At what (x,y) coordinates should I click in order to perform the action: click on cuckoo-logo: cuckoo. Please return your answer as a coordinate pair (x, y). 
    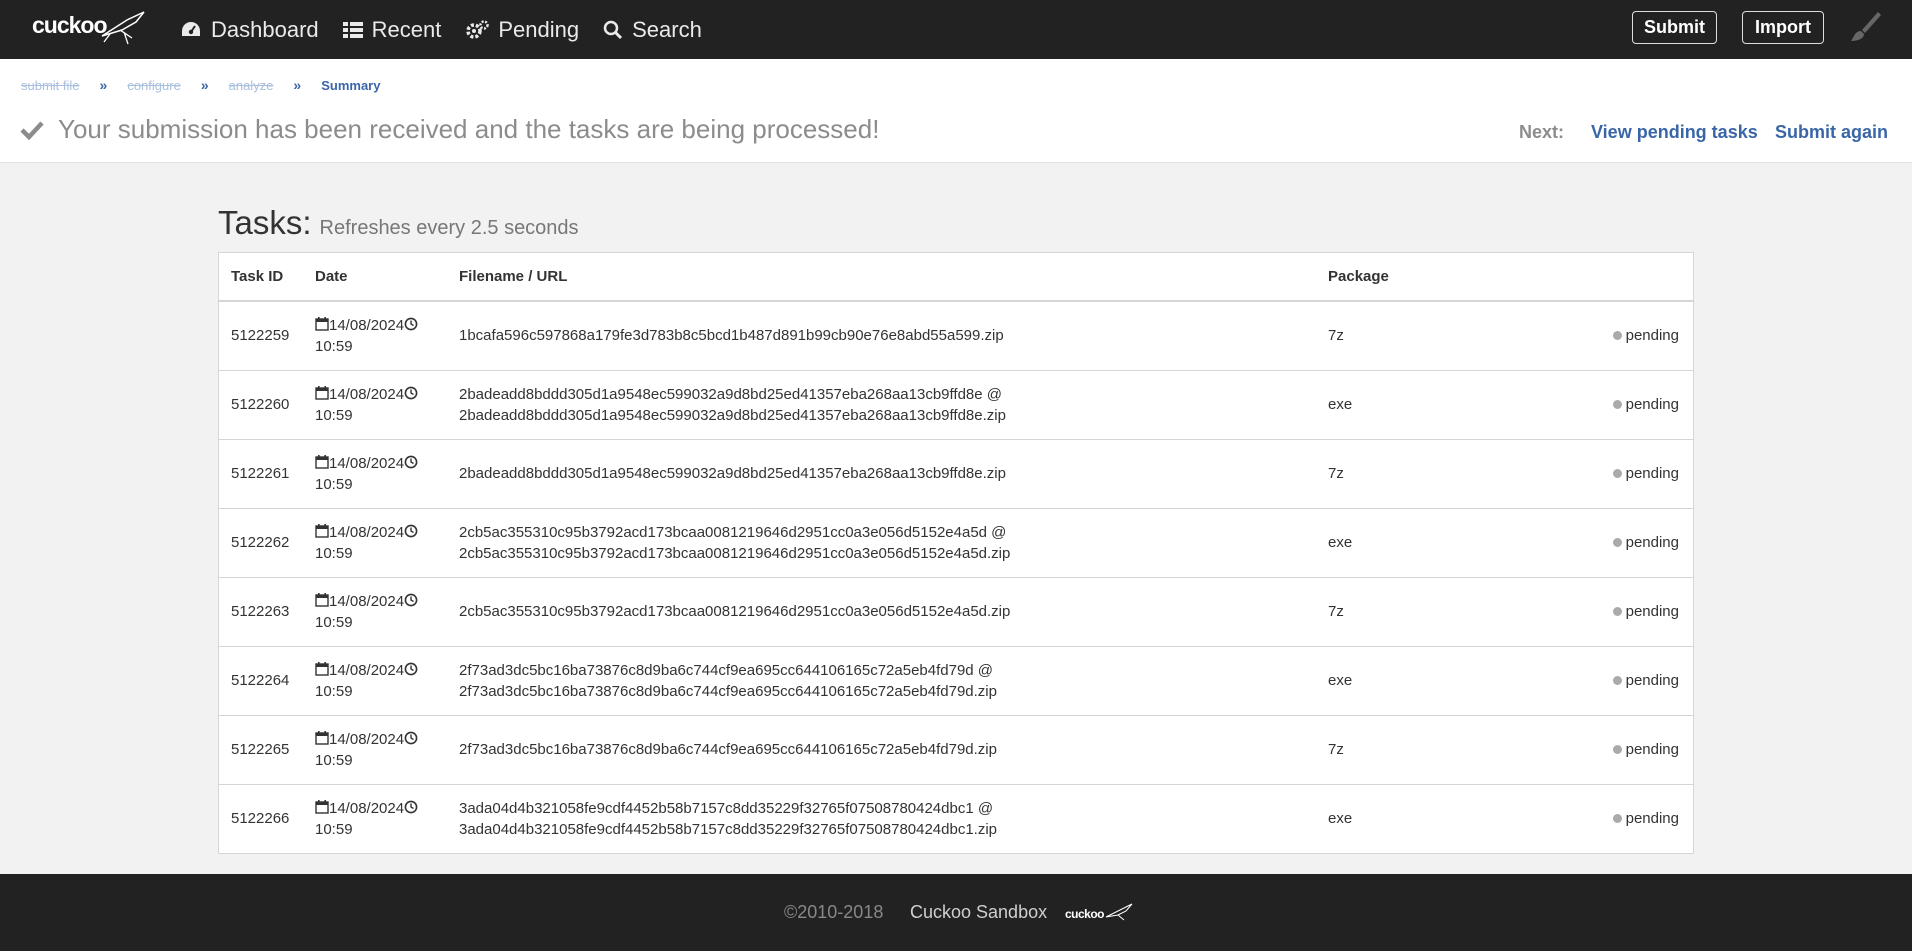
    Looking at the image, I should click on (91, 28).